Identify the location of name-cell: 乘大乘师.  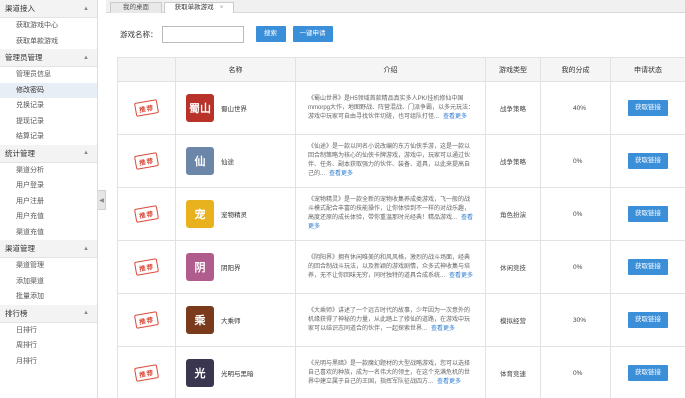
(235, 320).